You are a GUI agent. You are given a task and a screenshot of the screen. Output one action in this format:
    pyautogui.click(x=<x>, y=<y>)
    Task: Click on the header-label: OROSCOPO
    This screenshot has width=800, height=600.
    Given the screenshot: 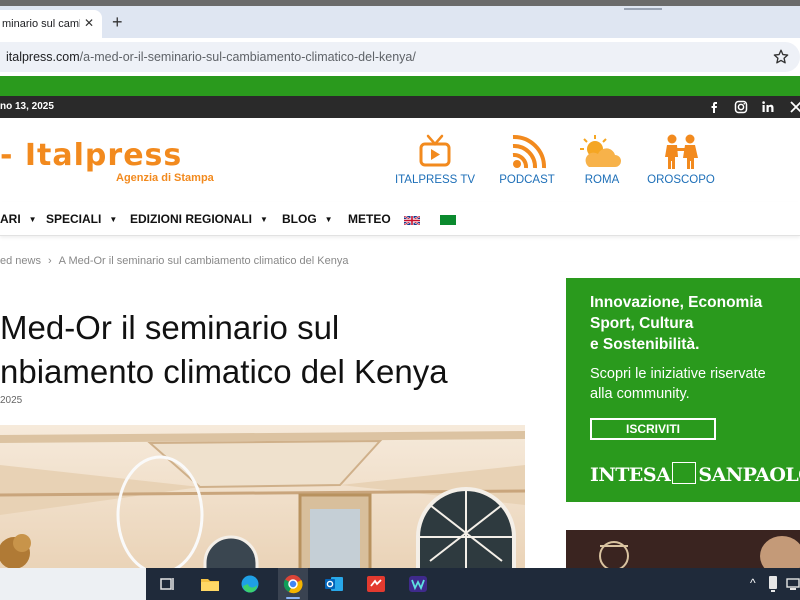 What is the action you would take?
    pyautogui.click(x=681, y=180)
    